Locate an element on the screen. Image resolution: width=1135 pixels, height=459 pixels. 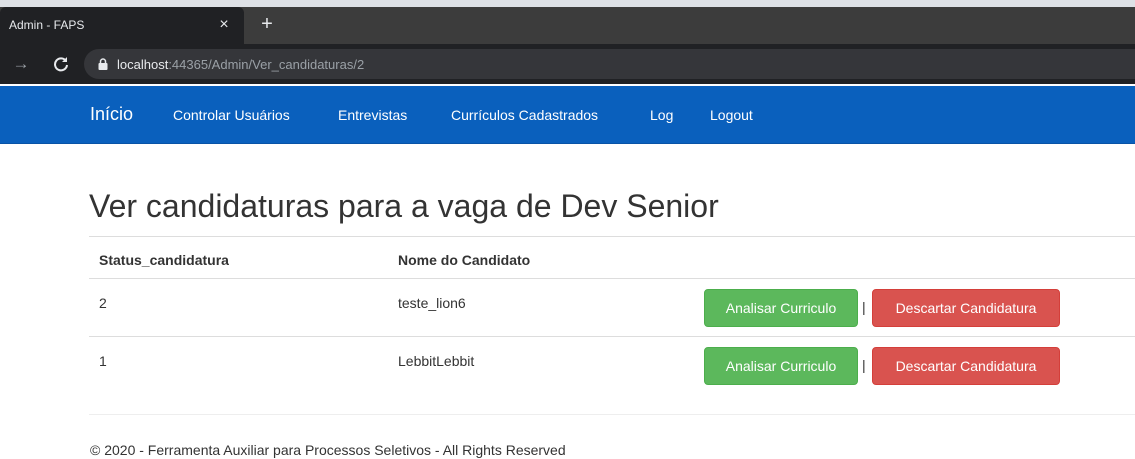
url-path: :44365/Admin/Ver_candidaturas/2 is located at coordinates (266, 64).